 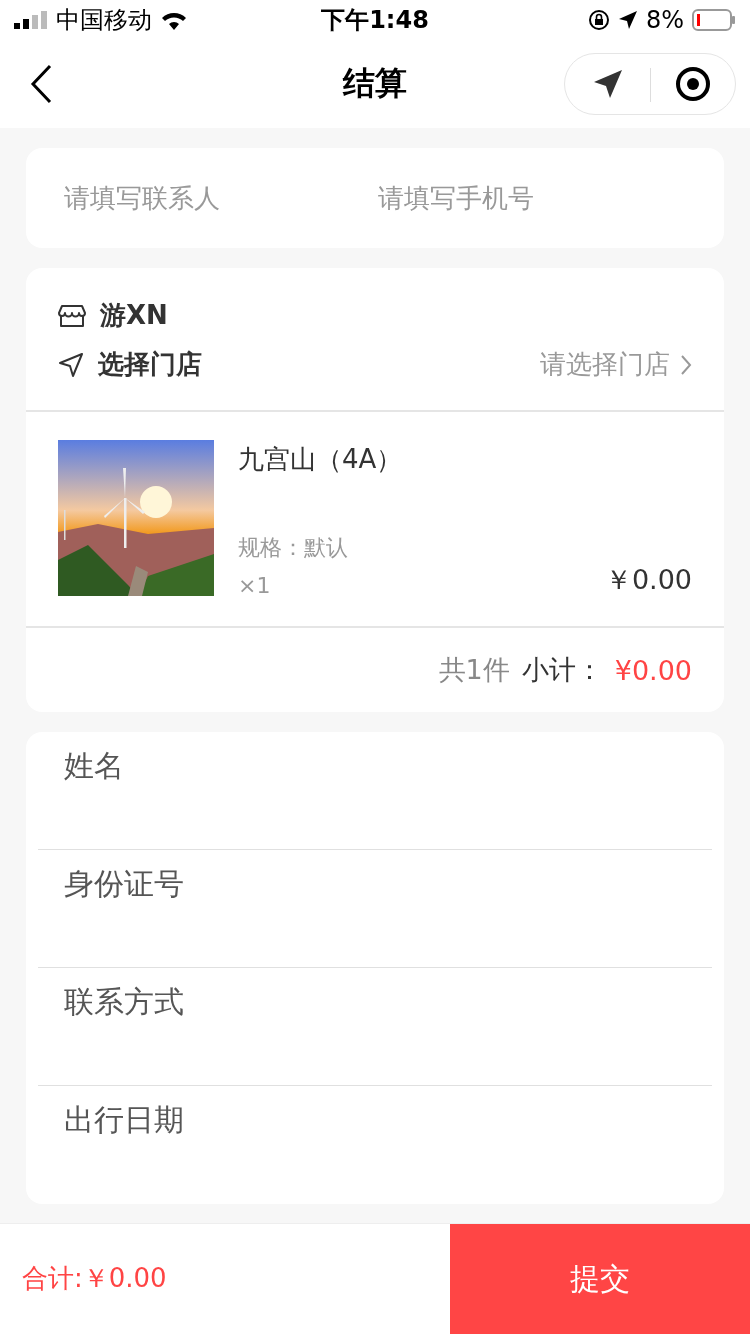 What do you see at coordinates (474, 670) in the screenshot?
I see `item-count: 共1件` at bounding box center [474, 670].